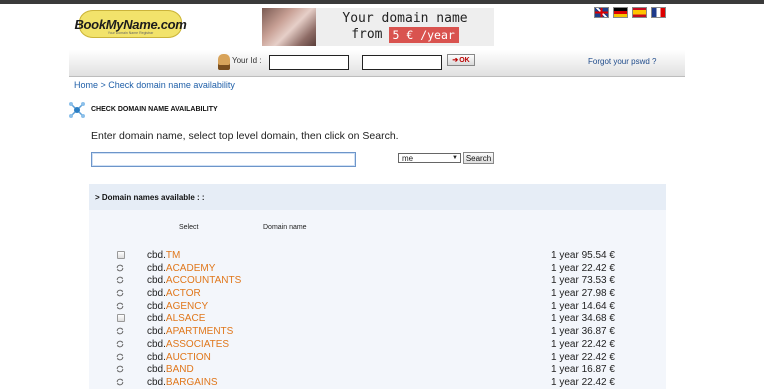 The image size is (764, 390). Describe the element at coordinates (583, 370) in the screenshot. I see `domain-price: 1 year 16.87 €` at that location.